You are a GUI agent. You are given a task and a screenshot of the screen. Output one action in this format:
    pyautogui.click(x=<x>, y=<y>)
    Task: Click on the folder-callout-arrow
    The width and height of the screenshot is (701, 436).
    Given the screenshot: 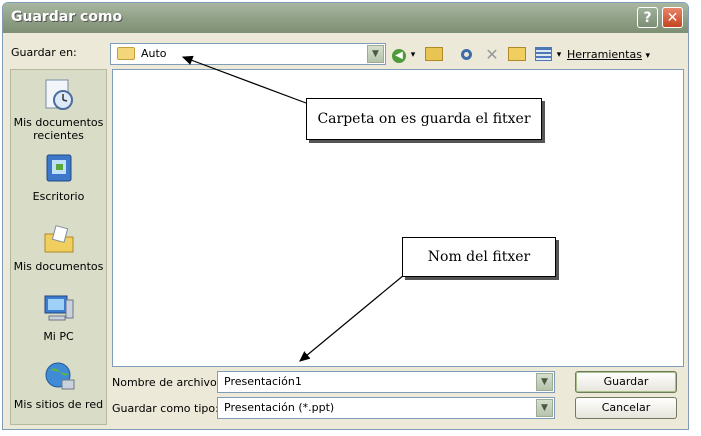 What is the action you would take?
    pyautogui.click(x=244, y=79)
    